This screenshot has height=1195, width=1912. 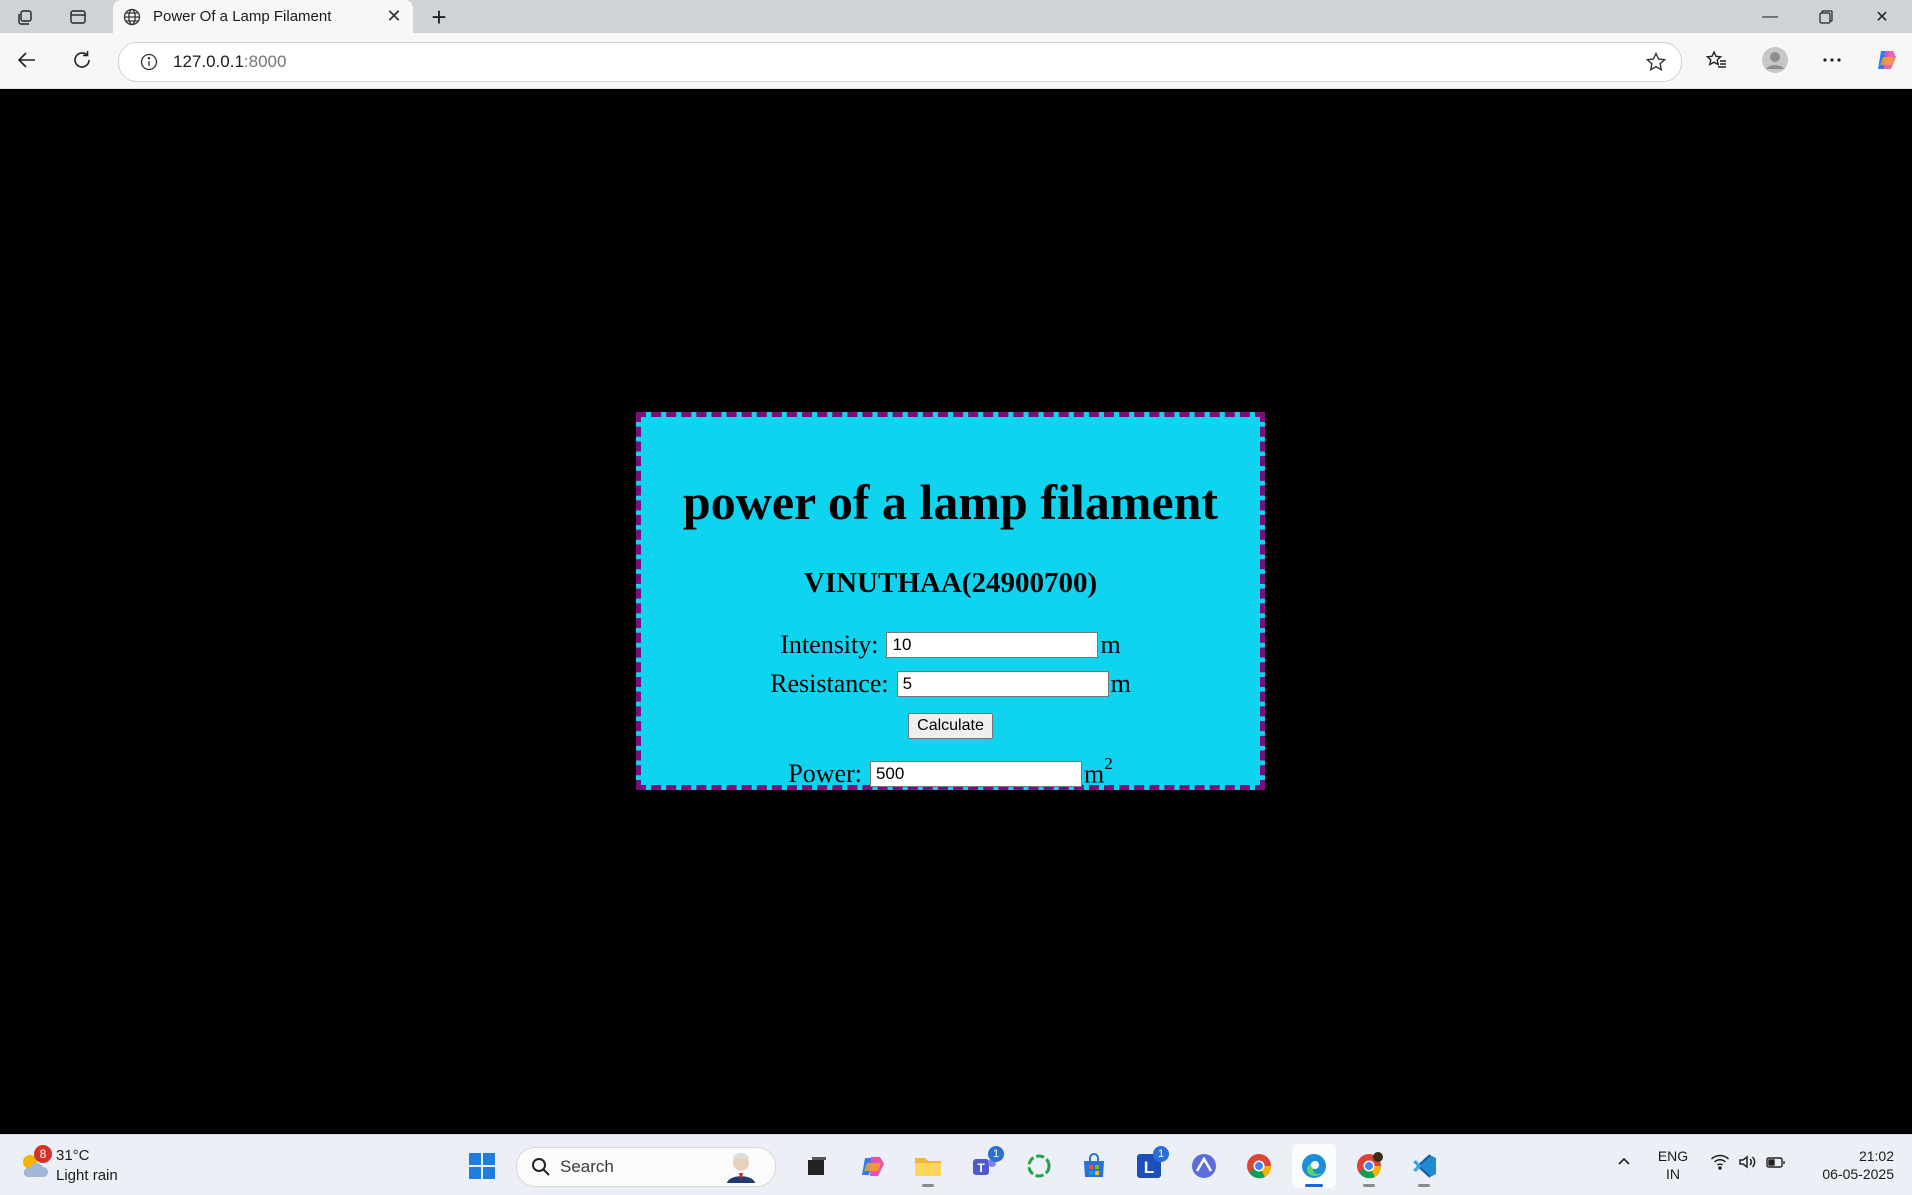 What do you see at coordinates (541, 1167) in the screenshot?
I see `search-icon` at bounding box center [541, 1167].